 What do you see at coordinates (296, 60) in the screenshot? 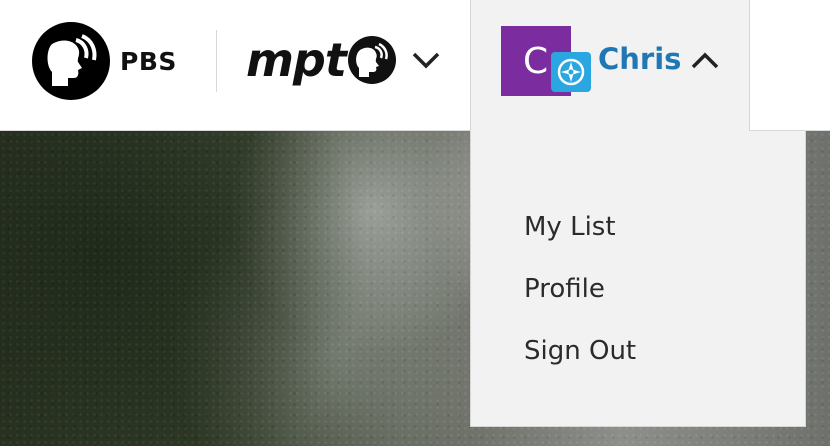
I see `station-wordmark: mpt` at bounding box center [296, 60].